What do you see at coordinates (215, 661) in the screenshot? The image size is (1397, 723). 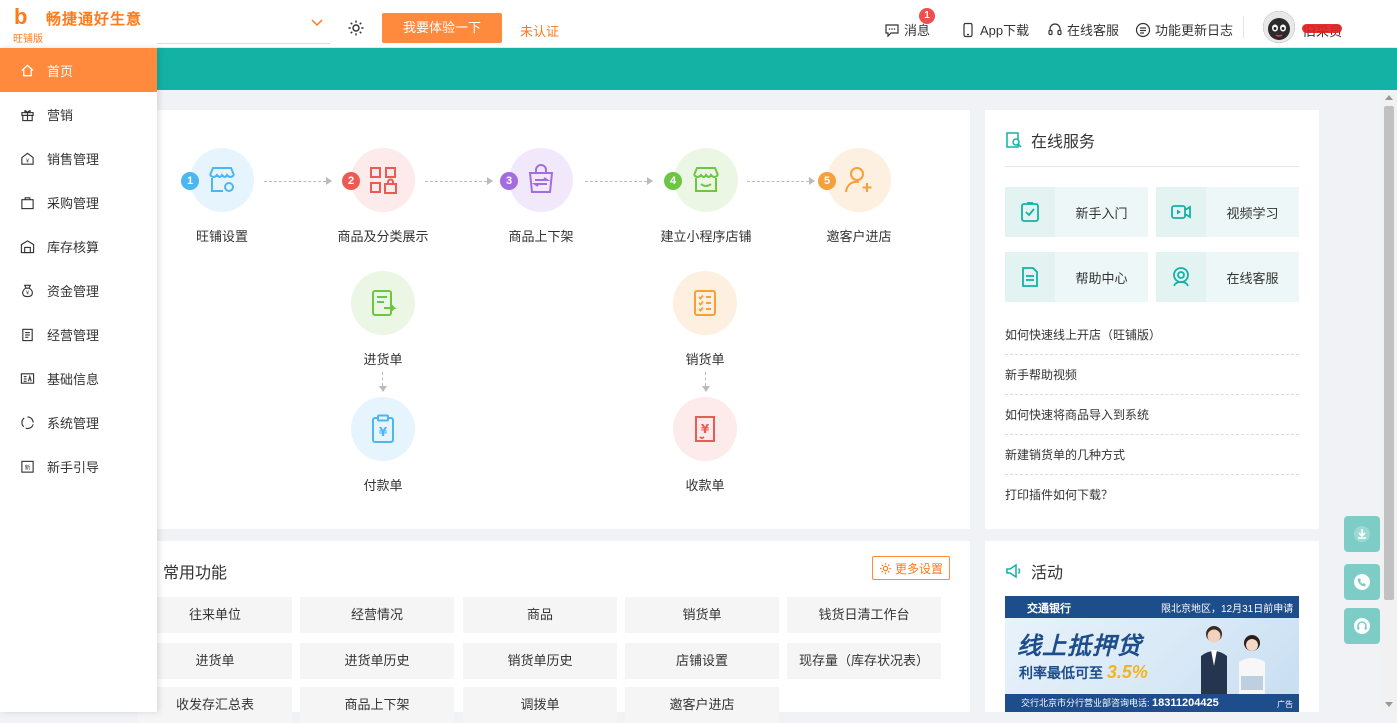 I see `quick-function-button: 进货单` at bounding box center [215, 661].